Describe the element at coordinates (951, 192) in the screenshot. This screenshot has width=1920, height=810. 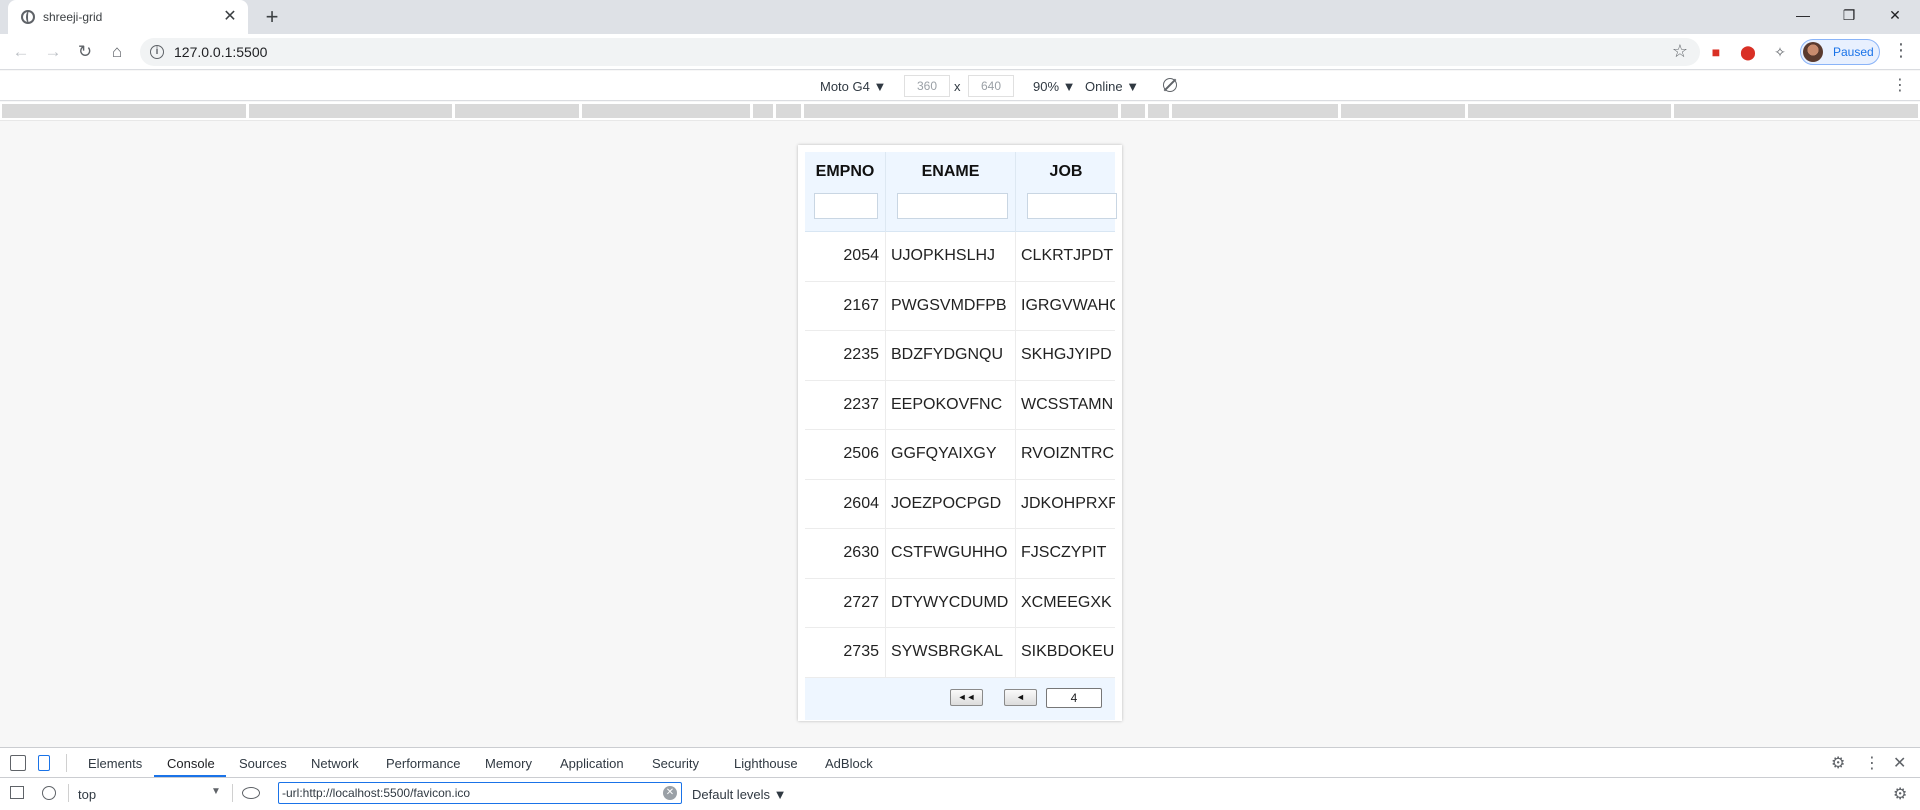
I see `column-header-ename: ENAME` at that location.